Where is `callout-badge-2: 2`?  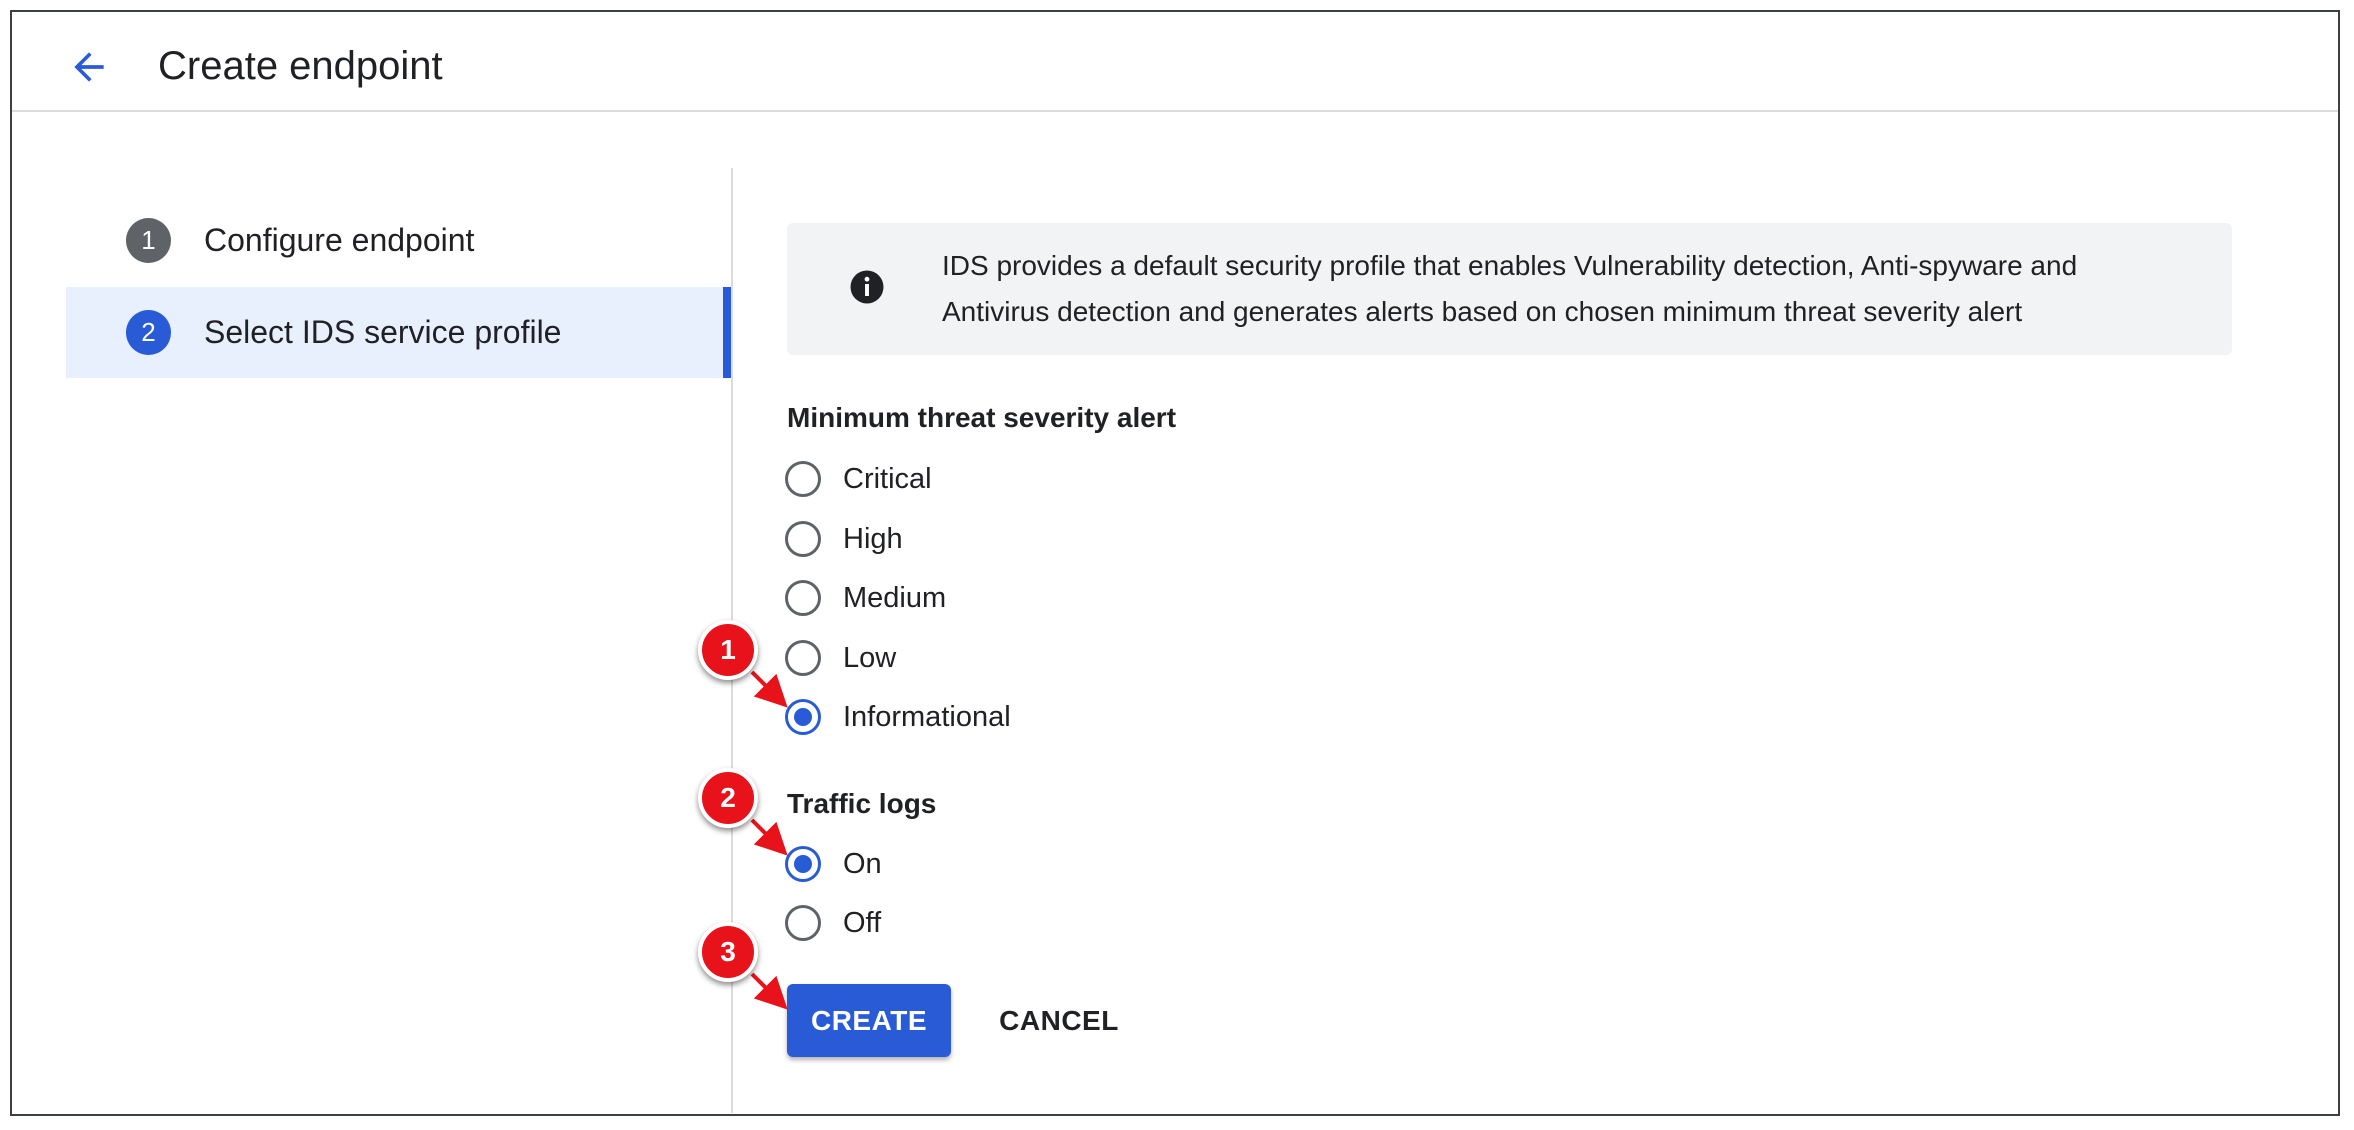 callout-badge-2: 2 is located at coordinates (728, 798).